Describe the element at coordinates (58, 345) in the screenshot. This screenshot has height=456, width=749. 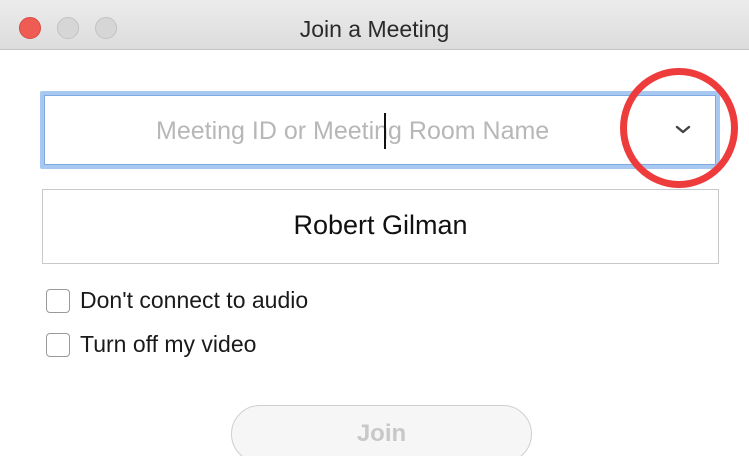
I see `video-off-checkbox` at that location.